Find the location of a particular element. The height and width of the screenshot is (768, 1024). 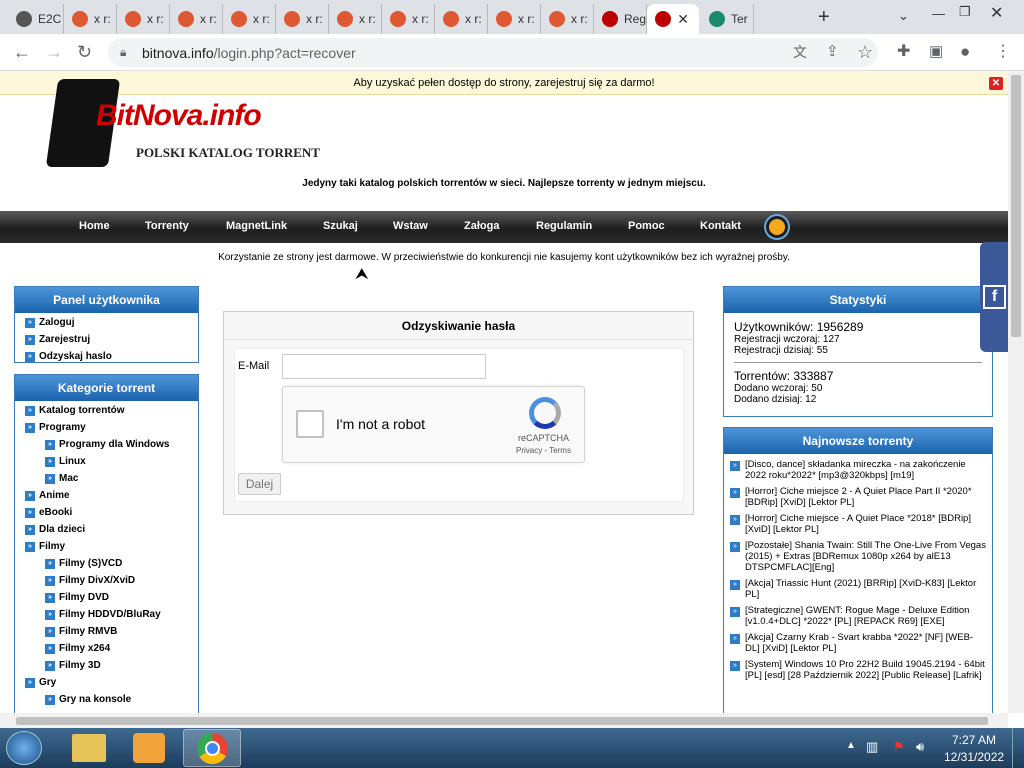

browser-tab: Reg is located at coordinates (620, 19).